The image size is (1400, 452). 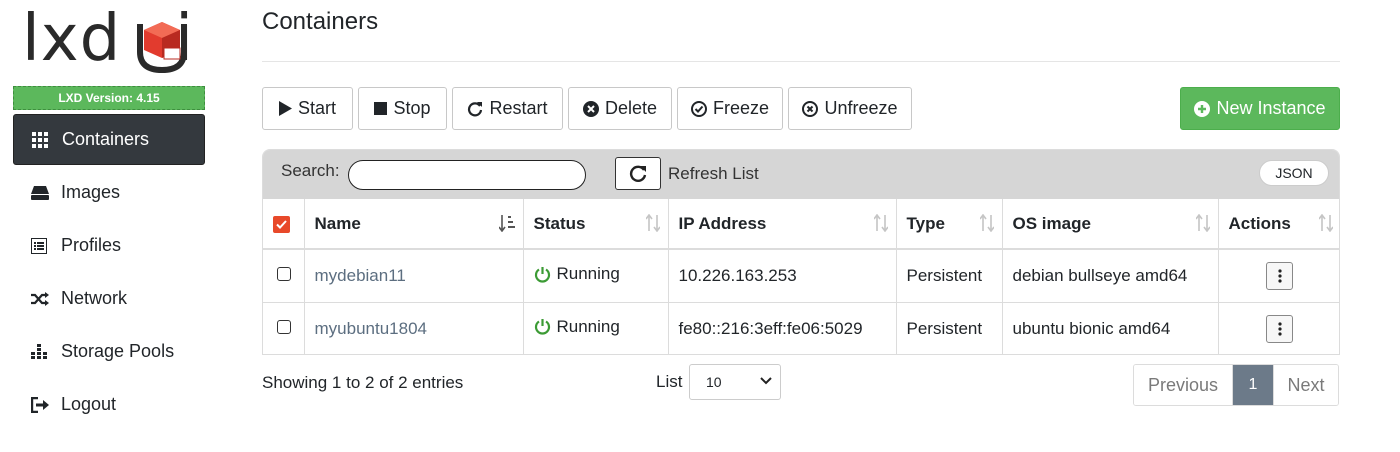 I want to click on sidebar-item-network: Network, so click(x=109, y=298).